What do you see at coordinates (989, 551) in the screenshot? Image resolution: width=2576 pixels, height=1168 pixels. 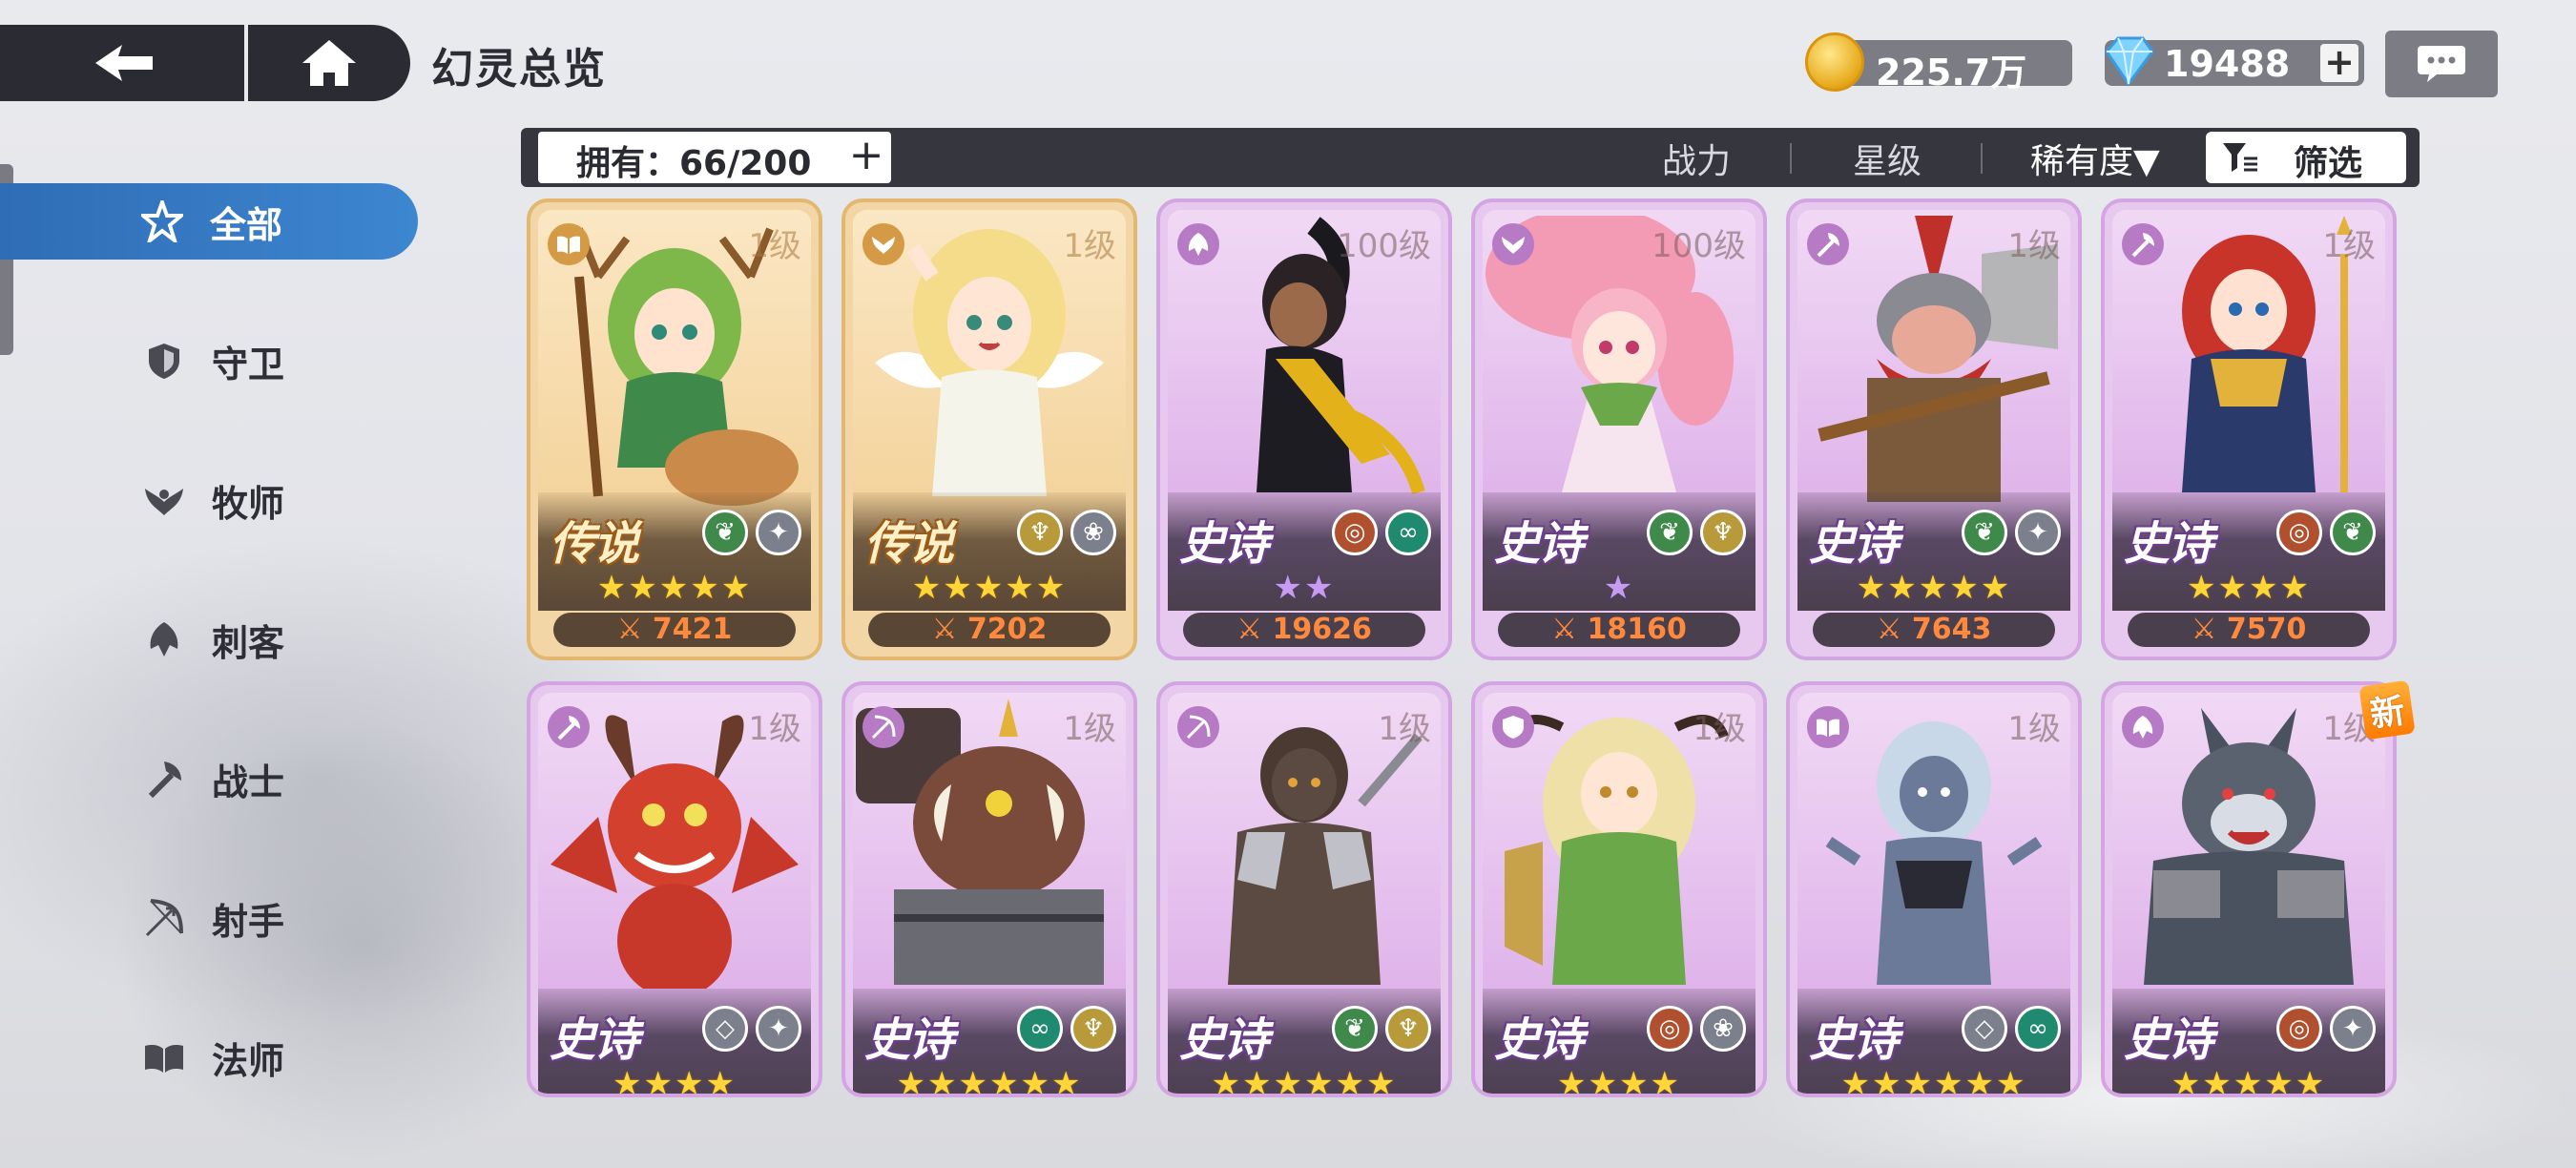 I see `hero-info-band: 传说 ♆ ❀ ★★★★★` at bounding box center [989, 551].